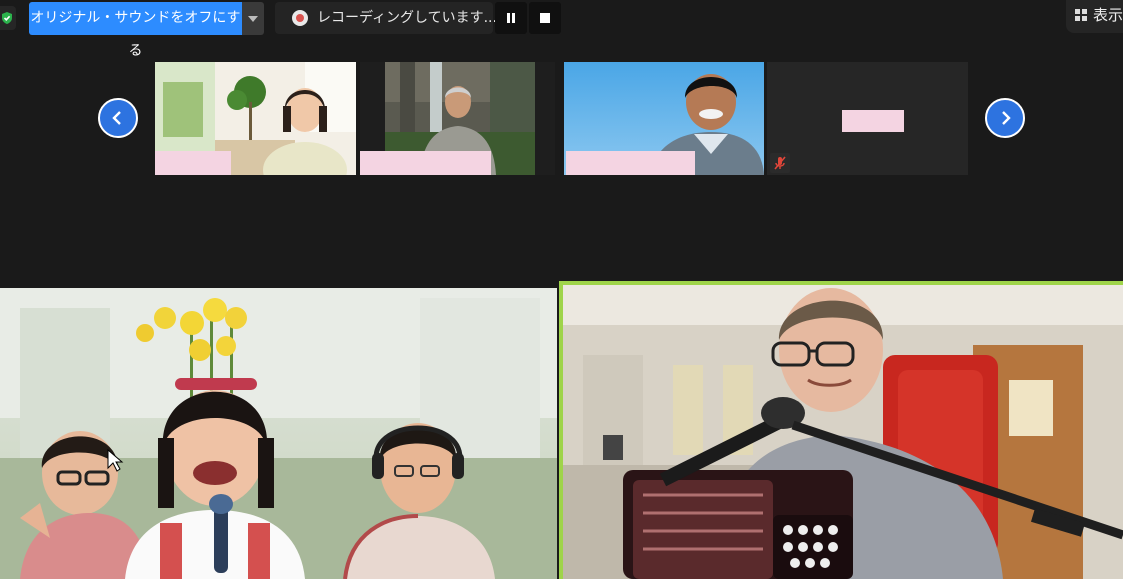  What do you see at coordinates (253, 18) in the screenshot?
I see `chevron-down-icon` at bounding box center [253, 18].